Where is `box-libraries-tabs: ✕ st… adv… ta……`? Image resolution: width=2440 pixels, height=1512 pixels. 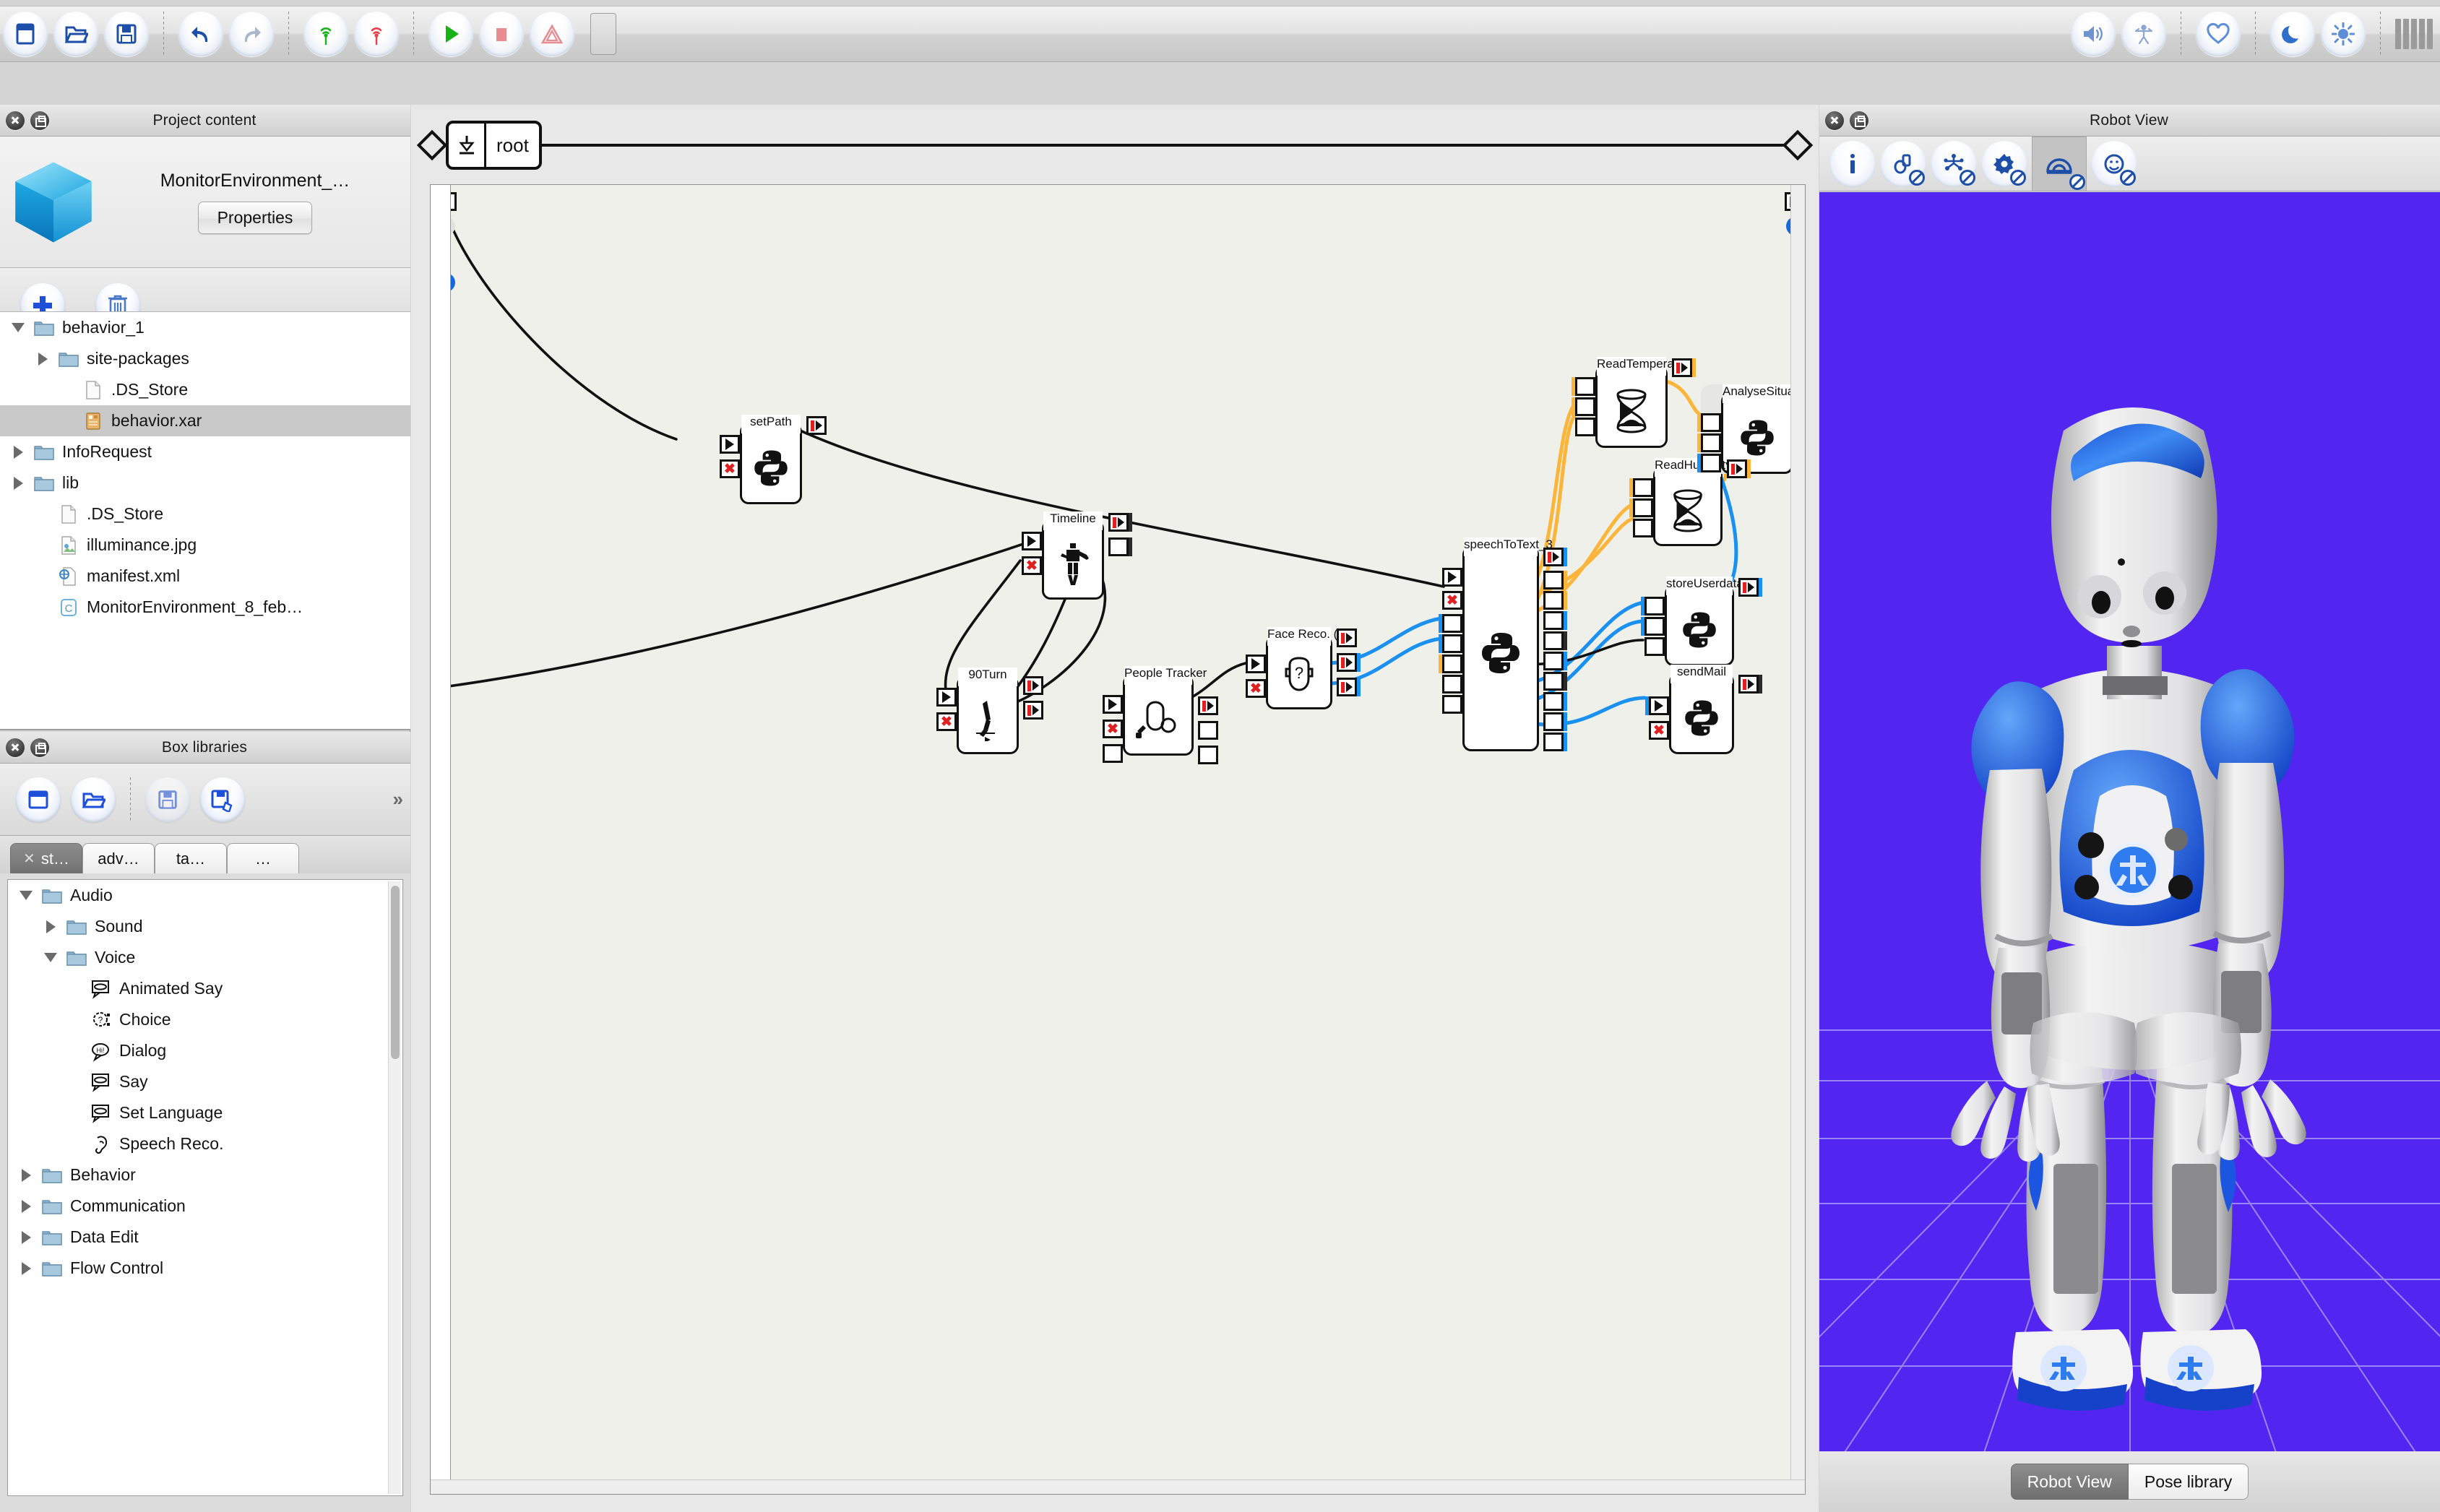
box-libraries-tabs: ✕ st… adv… ta…… is located at coordinates (205, 855).